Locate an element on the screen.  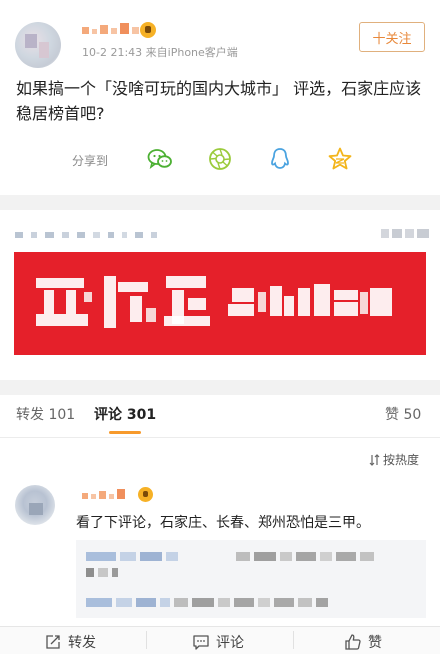
comment-label: 评论 is located at coordinates (230, 643).